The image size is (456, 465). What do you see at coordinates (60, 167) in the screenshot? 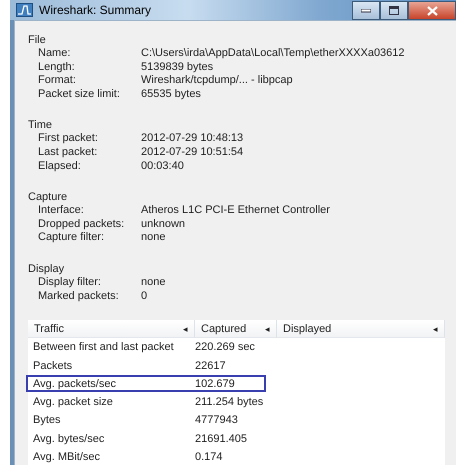
I see `field-label: Elapsed:` at bounding box center [60, 167].